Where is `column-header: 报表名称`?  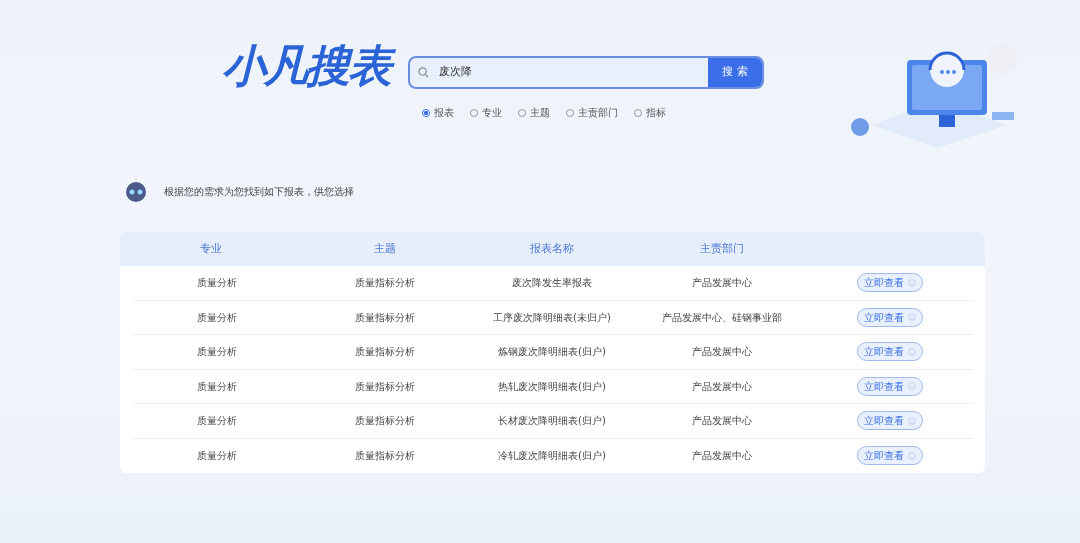
column-header: 报表名称 is located at coordinates (552, 248).